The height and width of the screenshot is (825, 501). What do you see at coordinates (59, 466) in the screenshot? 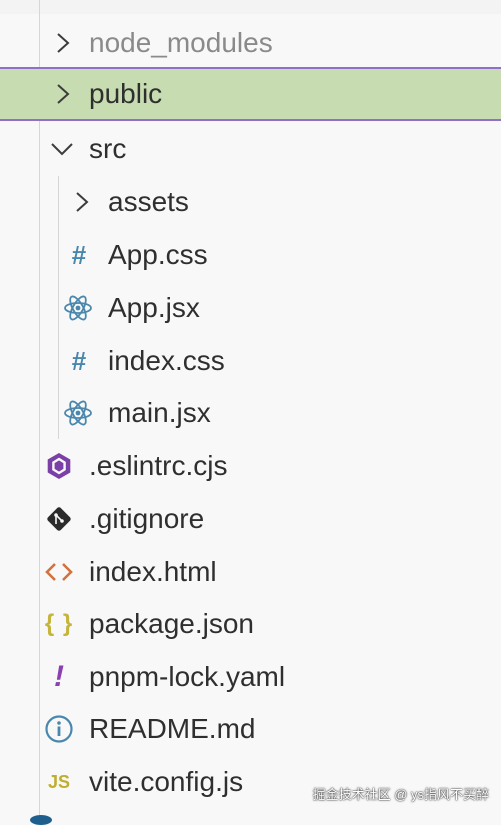
I see `eslint-icon` at bounding box center [59, 466].